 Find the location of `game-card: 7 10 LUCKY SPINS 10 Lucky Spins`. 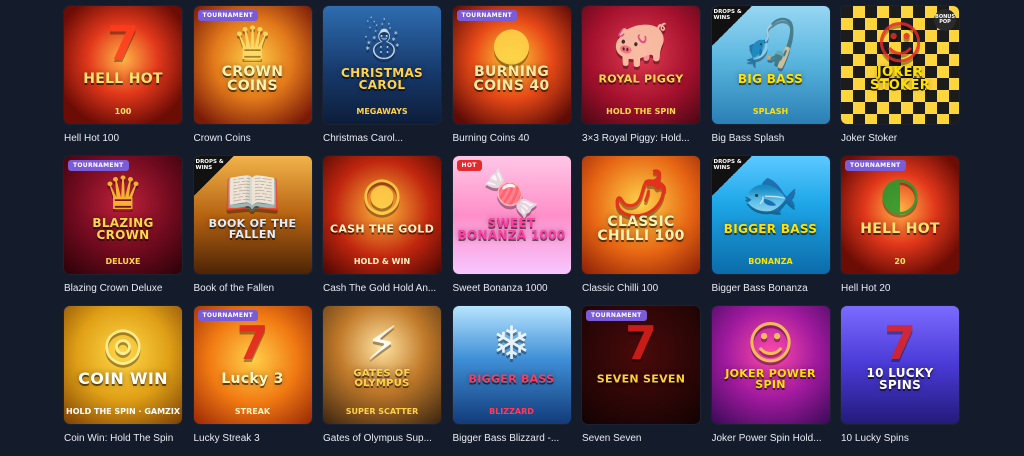

game-card: 7 10 LUCKY SPINS 10 Lucky Spins is located at coordinates (900, 381).